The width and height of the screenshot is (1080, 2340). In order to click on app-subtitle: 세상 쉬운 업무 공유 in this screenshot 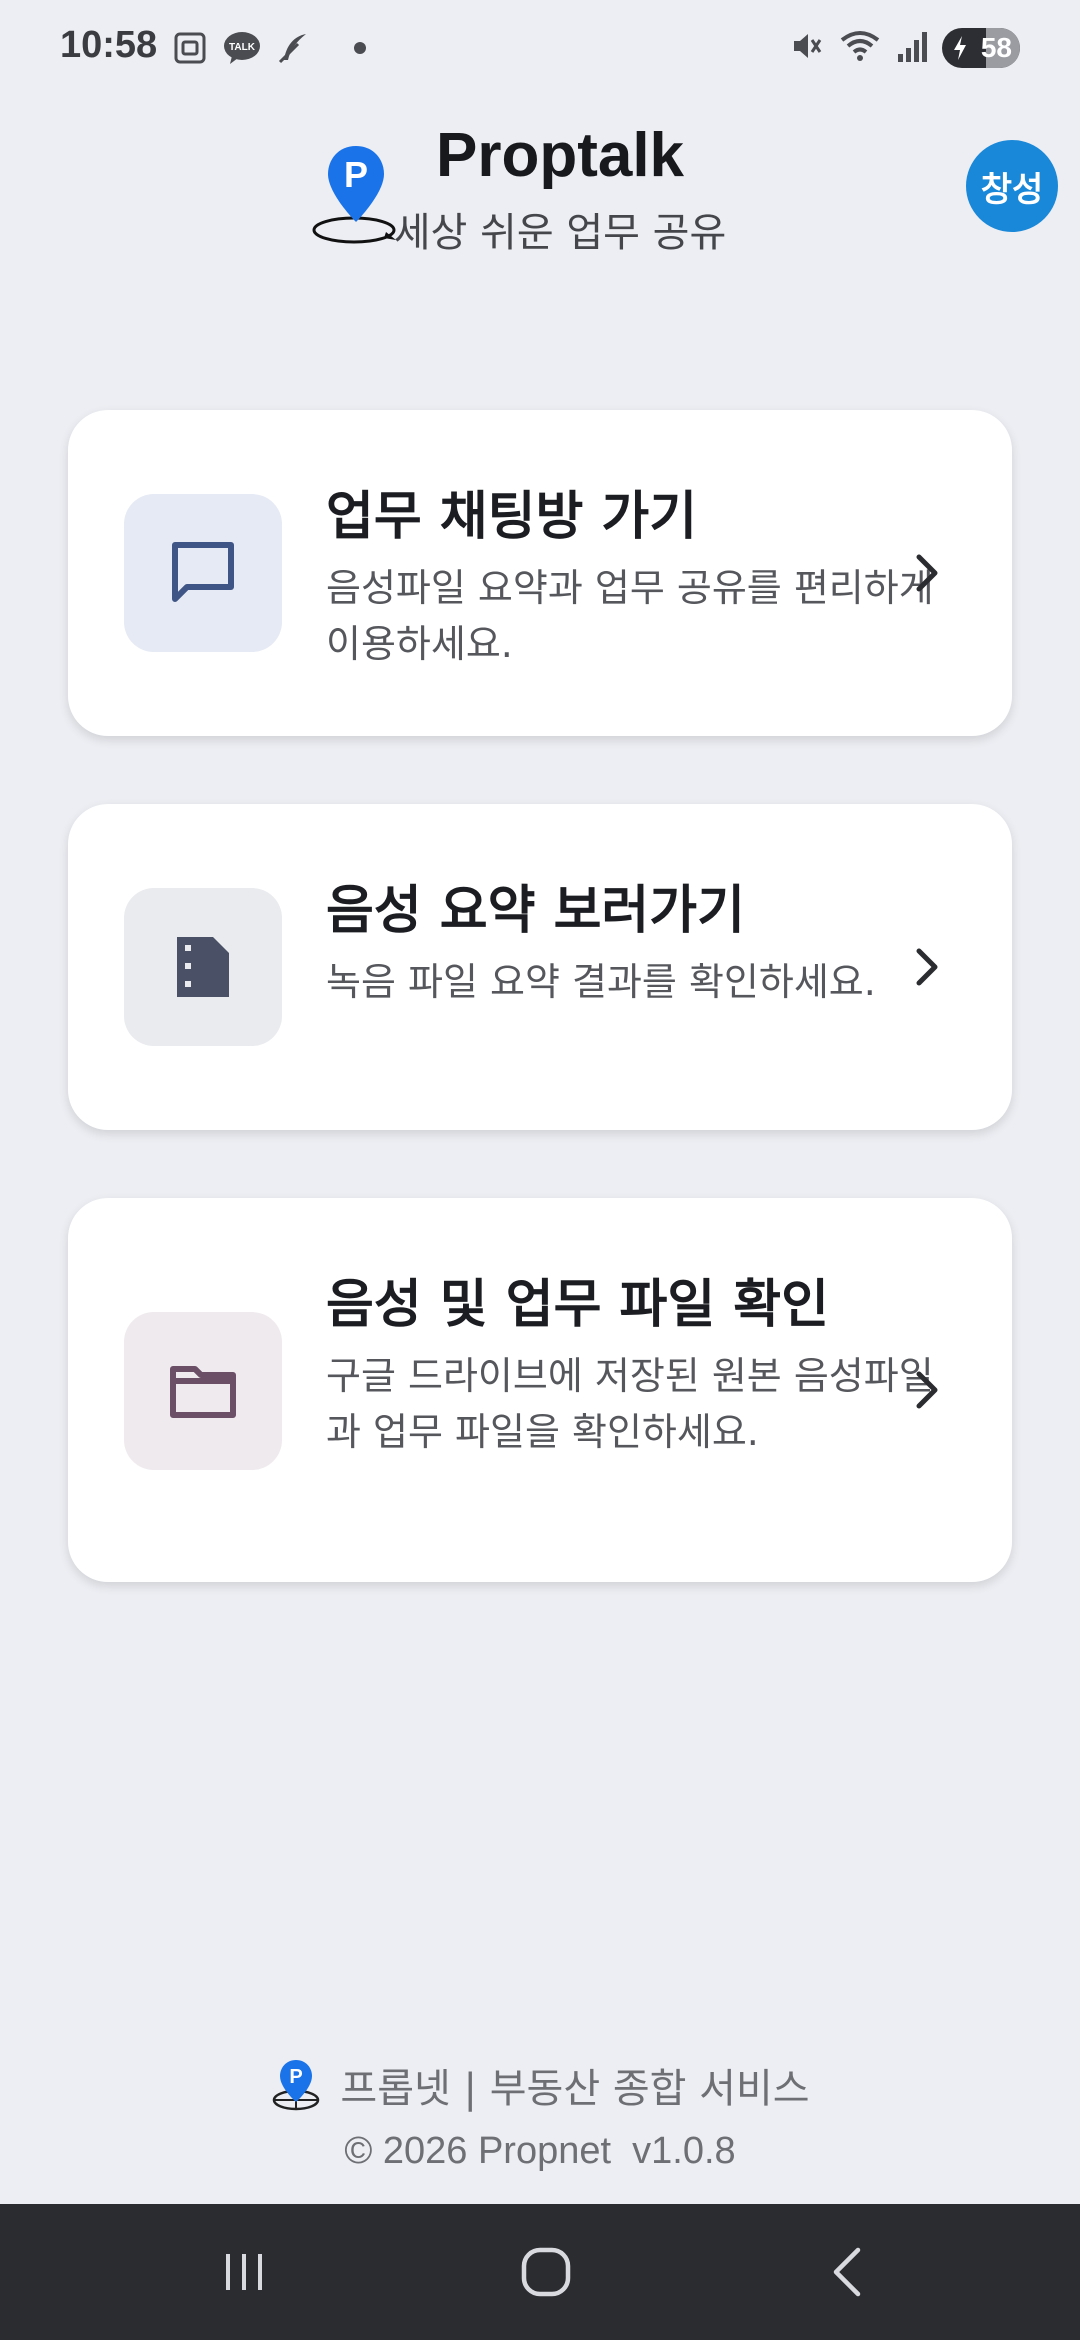, I will do `click(560, 233)`.